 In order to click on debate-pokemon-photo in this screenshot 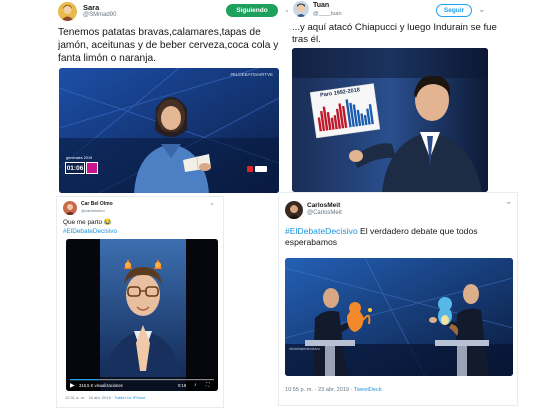, I will do `click(399, 317)`.